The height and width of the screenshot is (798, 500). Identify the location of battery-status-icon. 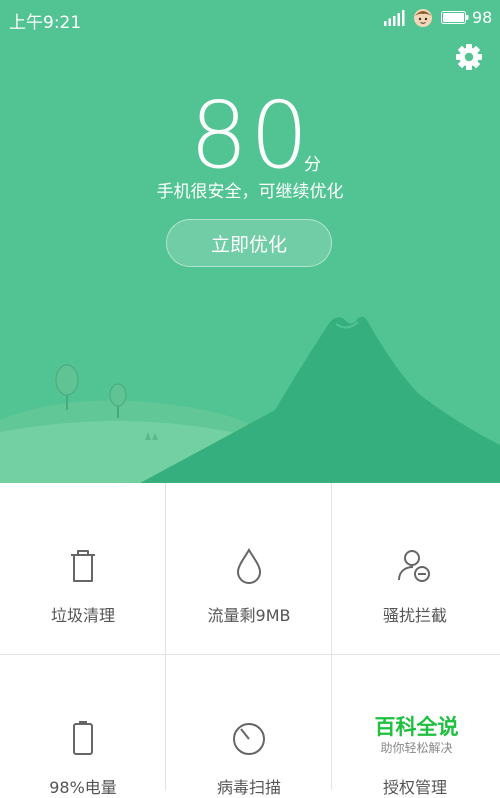
(455, 17).